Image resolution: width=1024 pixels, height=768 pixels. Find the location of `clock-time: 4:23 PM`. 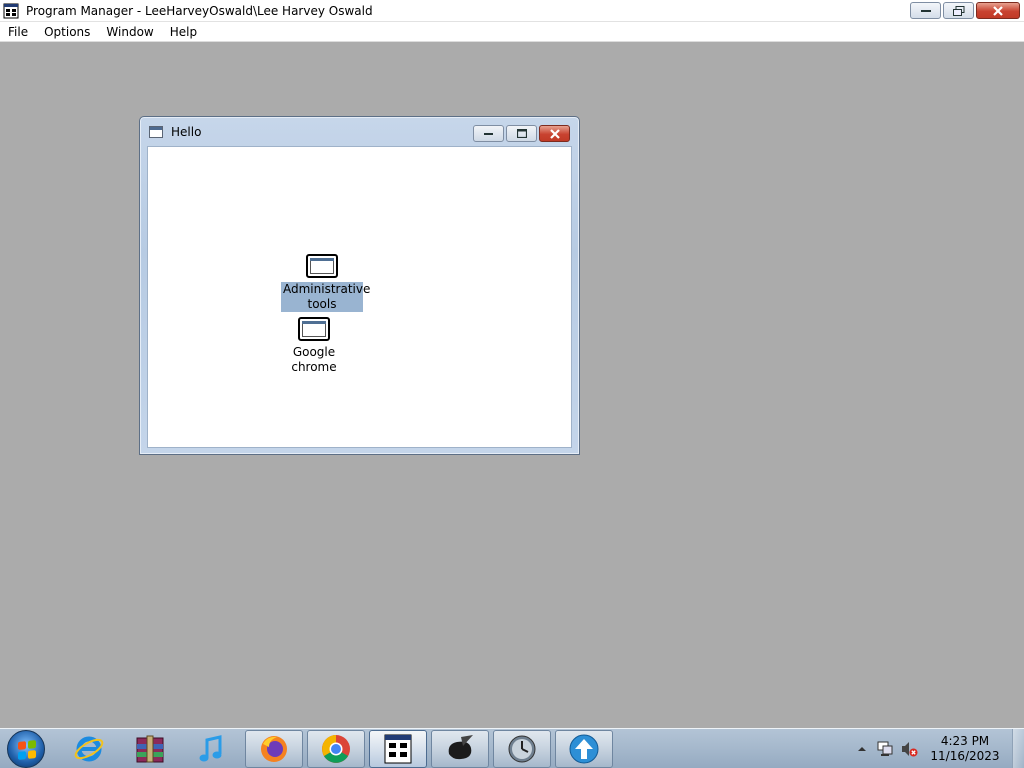

clock-time: 4:23 PM is located at coordinates (965, 741).